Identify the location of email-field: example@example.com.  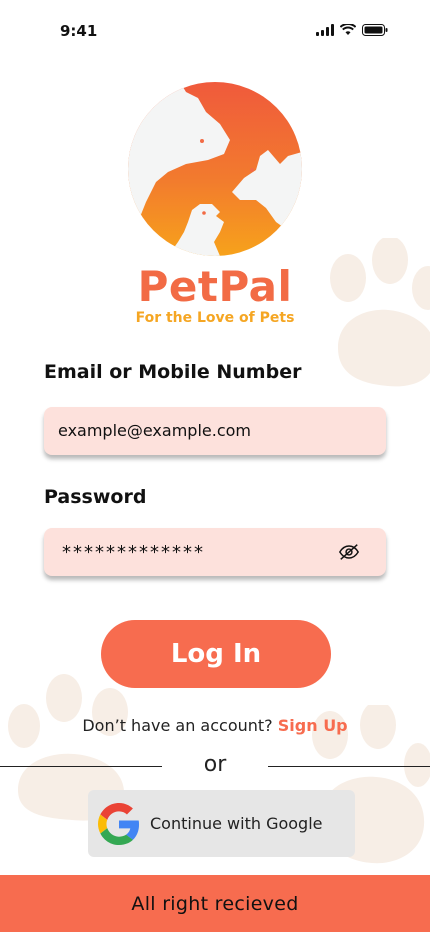
(215, 431).